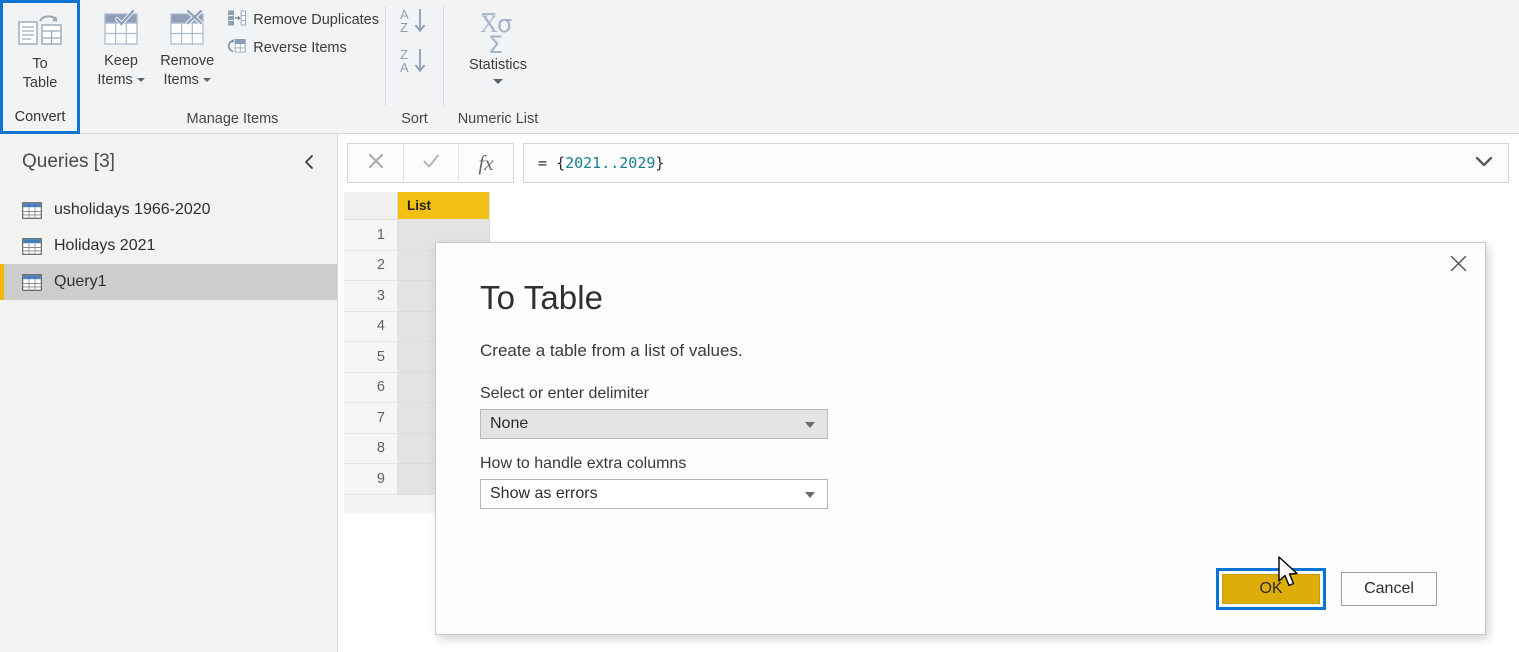 This screenshot has width=1519, height=652. I want to click on delimiter-label: Select or enter delimiter, so click(564, 393).